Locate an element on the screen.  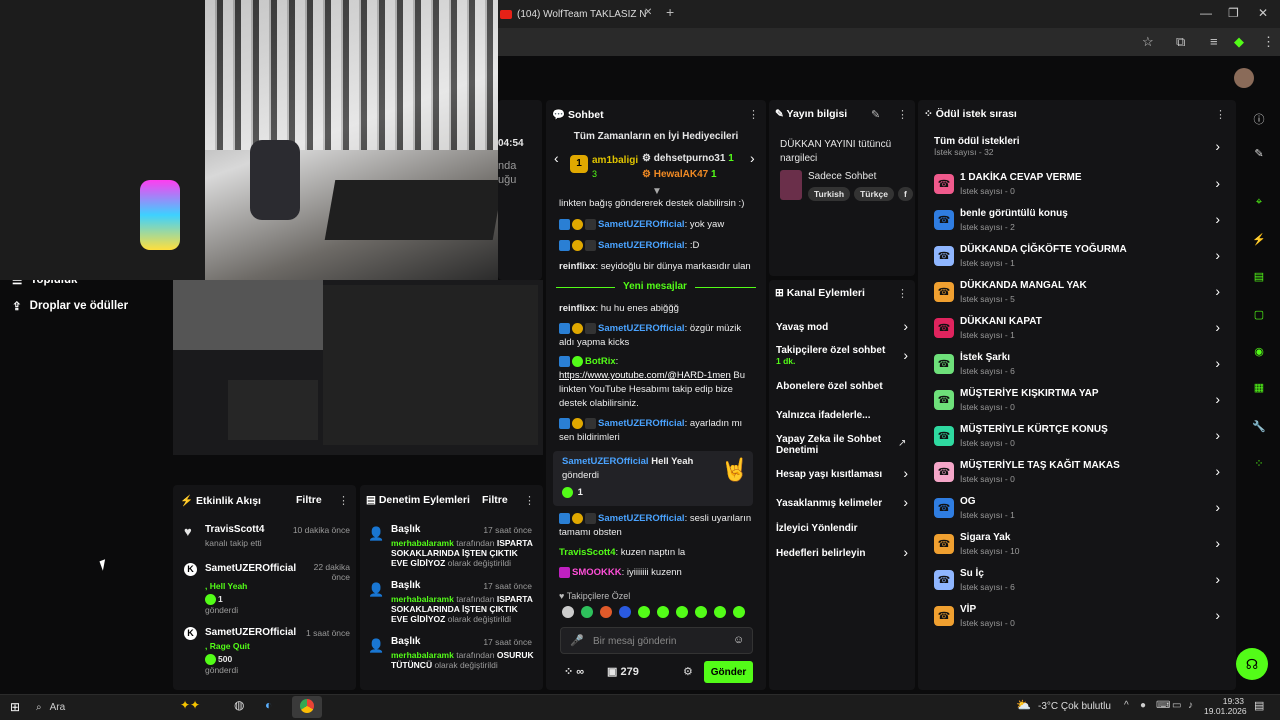
collapse-icon: ▼ is located at coordinates (657, 191).